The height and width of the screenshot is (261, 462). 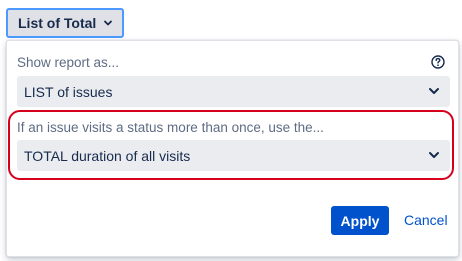 I want to click on trigger-label: List of Total, so click(x=57, y=23).